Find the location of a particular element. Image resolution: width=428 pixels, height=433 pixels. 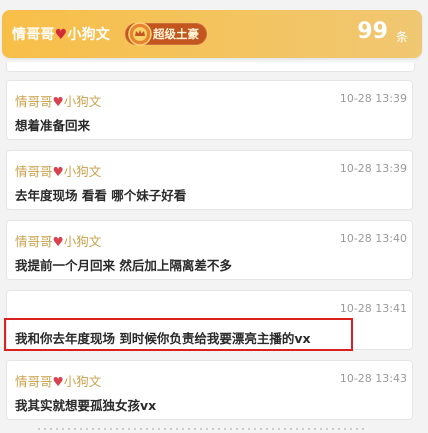

list-item-partial is located at coordinates (210, 67).